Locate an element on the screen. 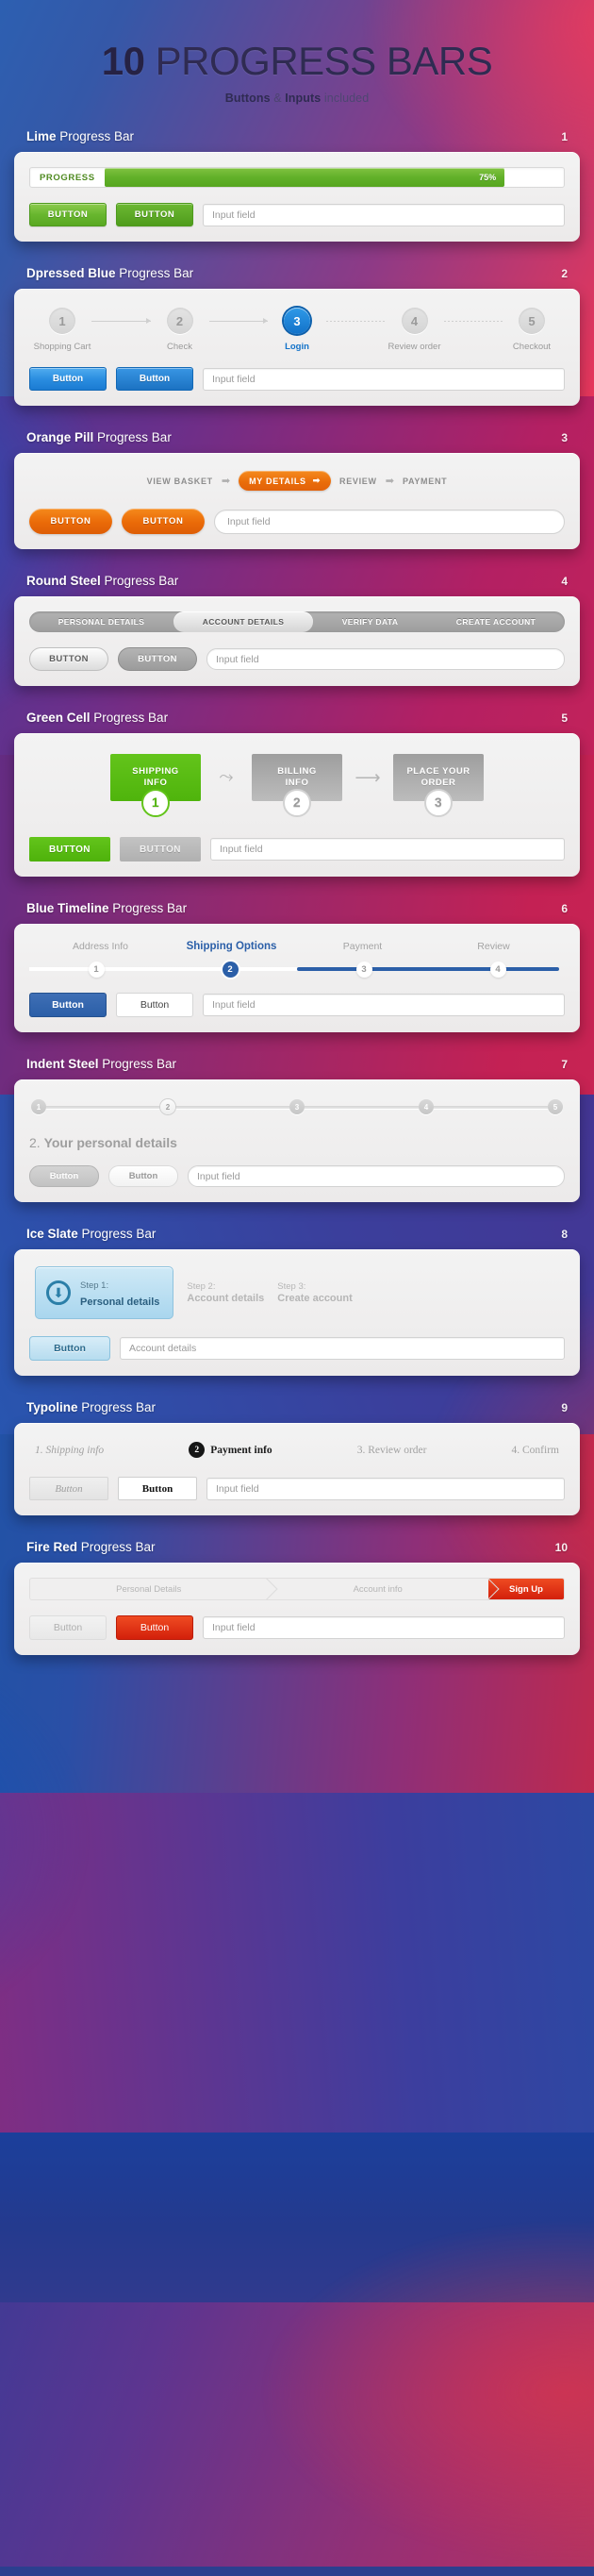 Image resolution: width=594 pixels, height=2576 pixels. step-item: 4 Review order is located at coordinates (415, 330).